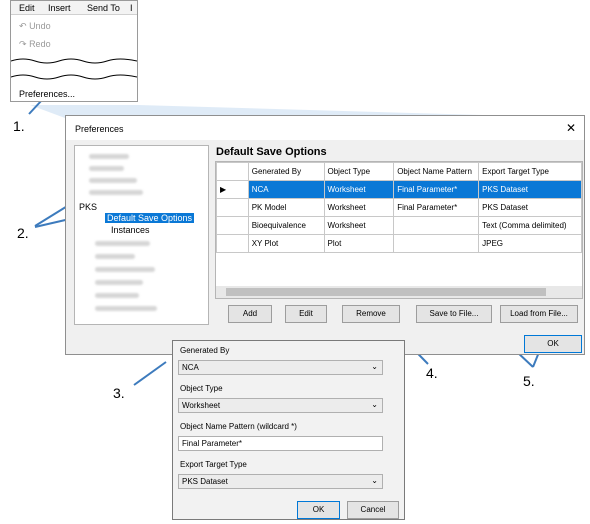 The height and width of the screenshot is (524, 590). I want to click on editor-ok-button: OK, so click(318, 510).